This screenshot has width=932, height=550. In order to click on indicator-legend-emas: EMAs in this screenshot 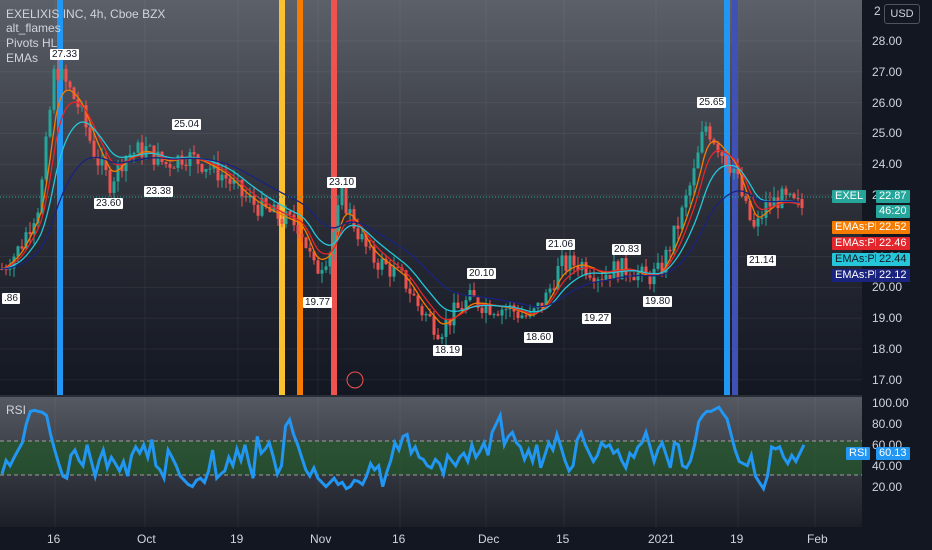, I will do `click(22, 58)`.